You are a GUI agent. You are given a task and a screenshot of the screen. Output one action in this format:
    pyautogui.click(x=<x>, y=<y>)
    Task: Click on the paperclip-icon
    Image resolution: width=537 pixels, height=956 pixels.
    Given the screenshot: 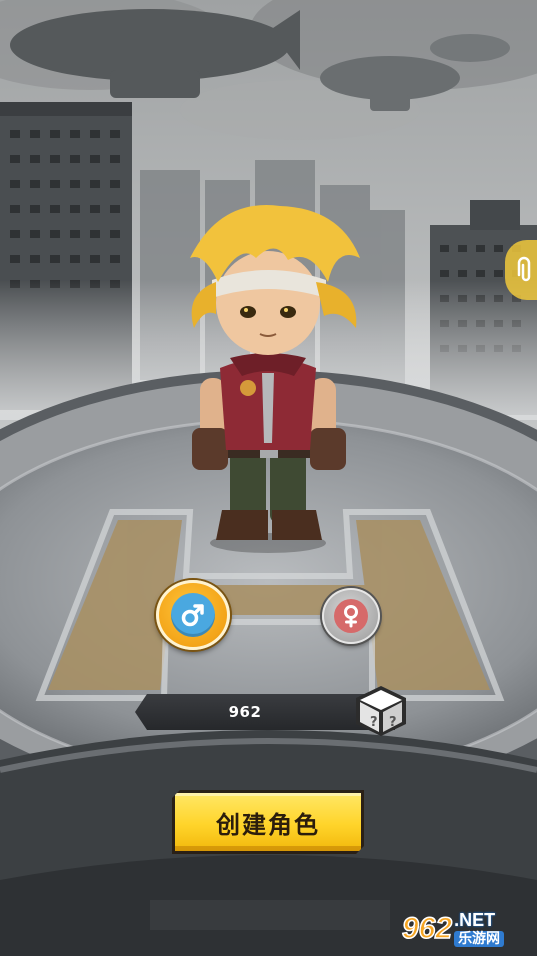 What is the action you would take?
    pyautogui.click(x=521, y=270)
    